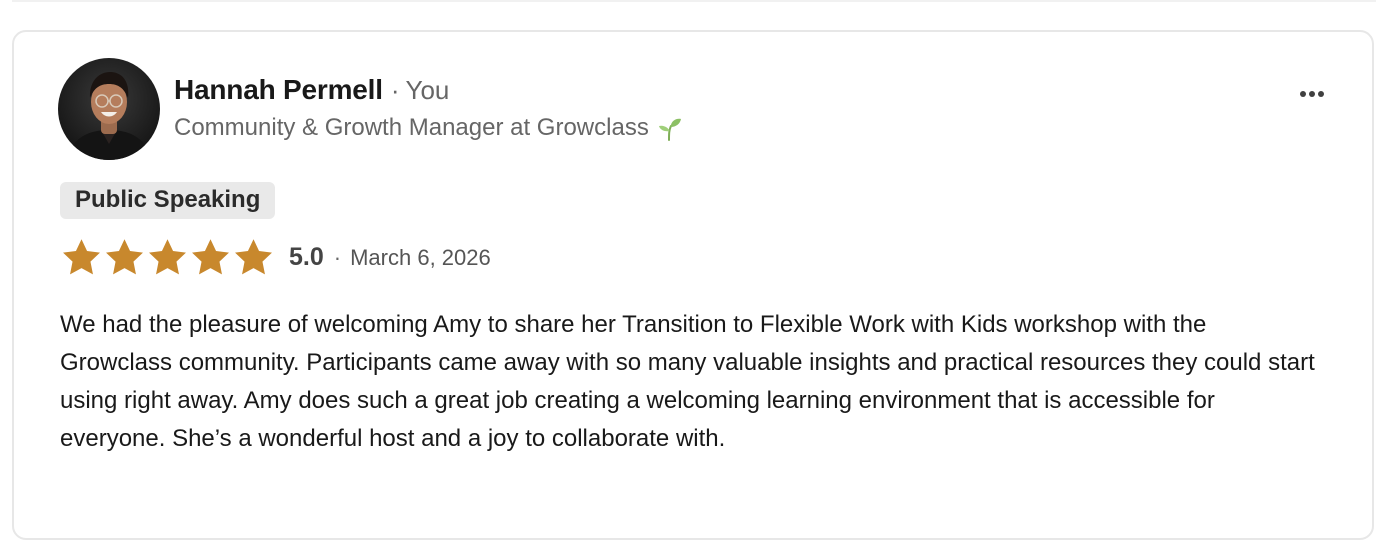 The height and width of the screenshot is (560, 1400). What do you see at coordinates (278, 90) in the screenshot?
I see `author-name: Hannah Permell` at bounding box center [278, 90].